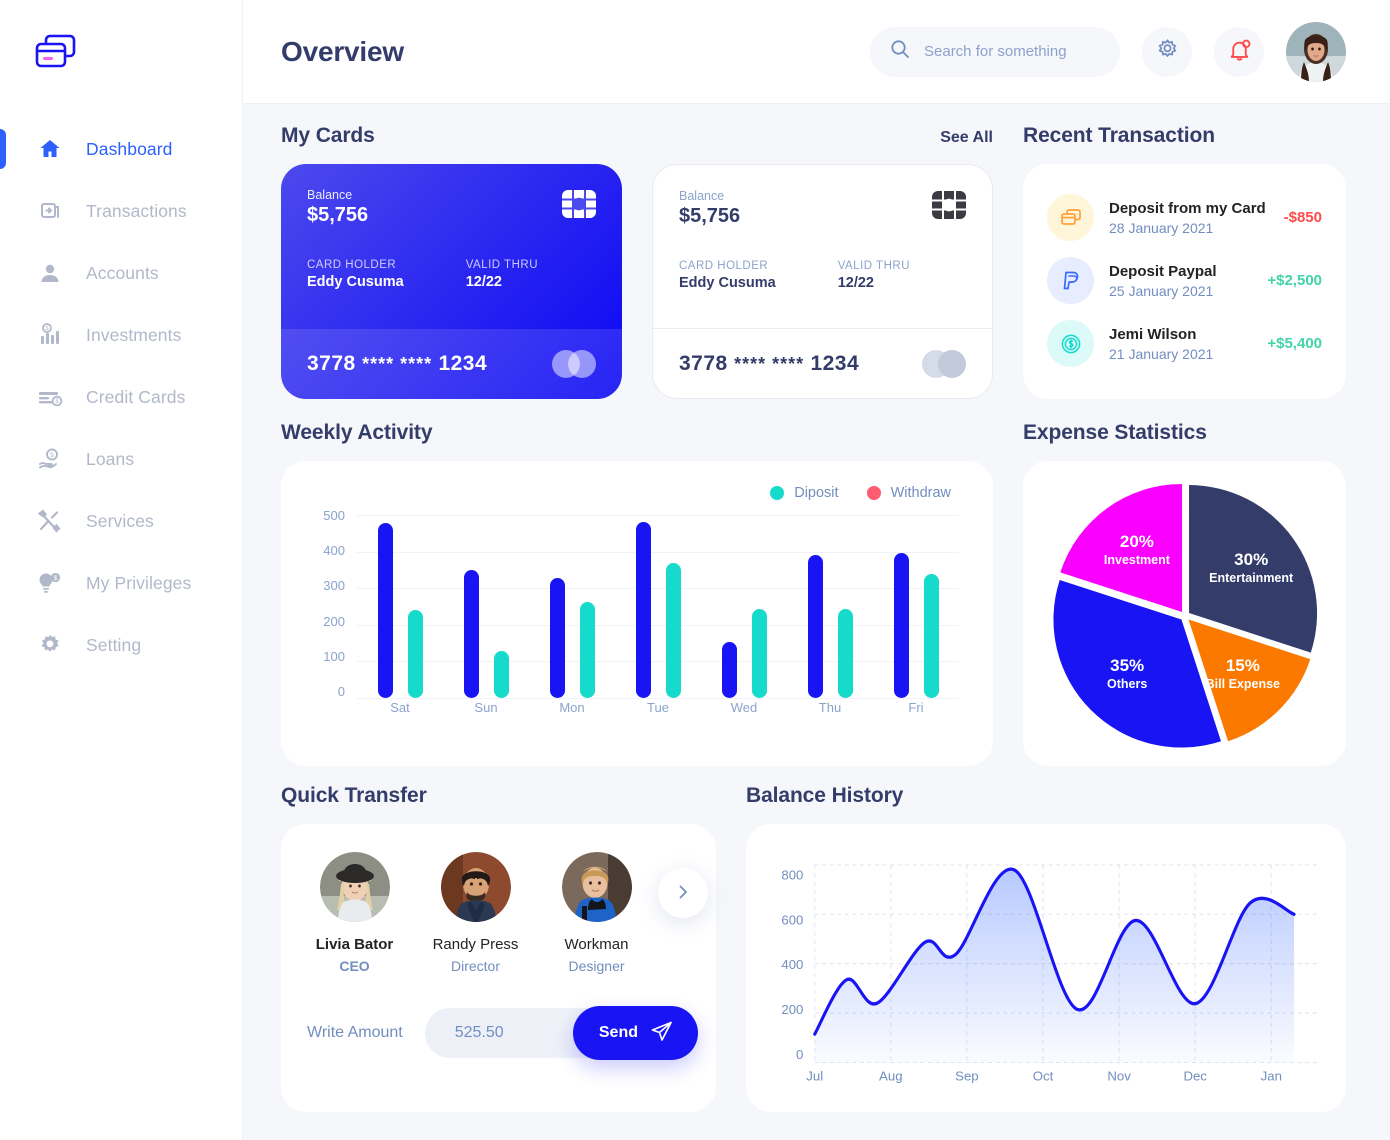 This screenshot has width=1390, height=1140. I want to click on contact-livia-bator: Livia Bator CEO, so click(354, 913).